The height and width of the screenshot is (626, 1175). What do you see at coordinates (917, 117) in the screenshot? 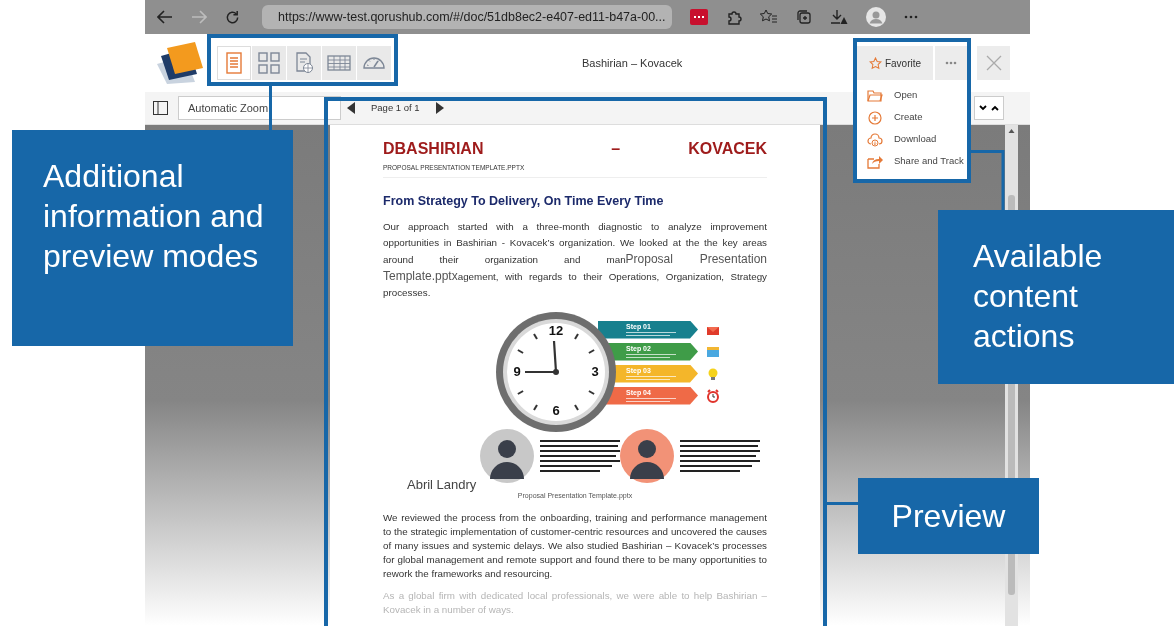
I see `menu-item: Create` at bounding box center [917, 117].